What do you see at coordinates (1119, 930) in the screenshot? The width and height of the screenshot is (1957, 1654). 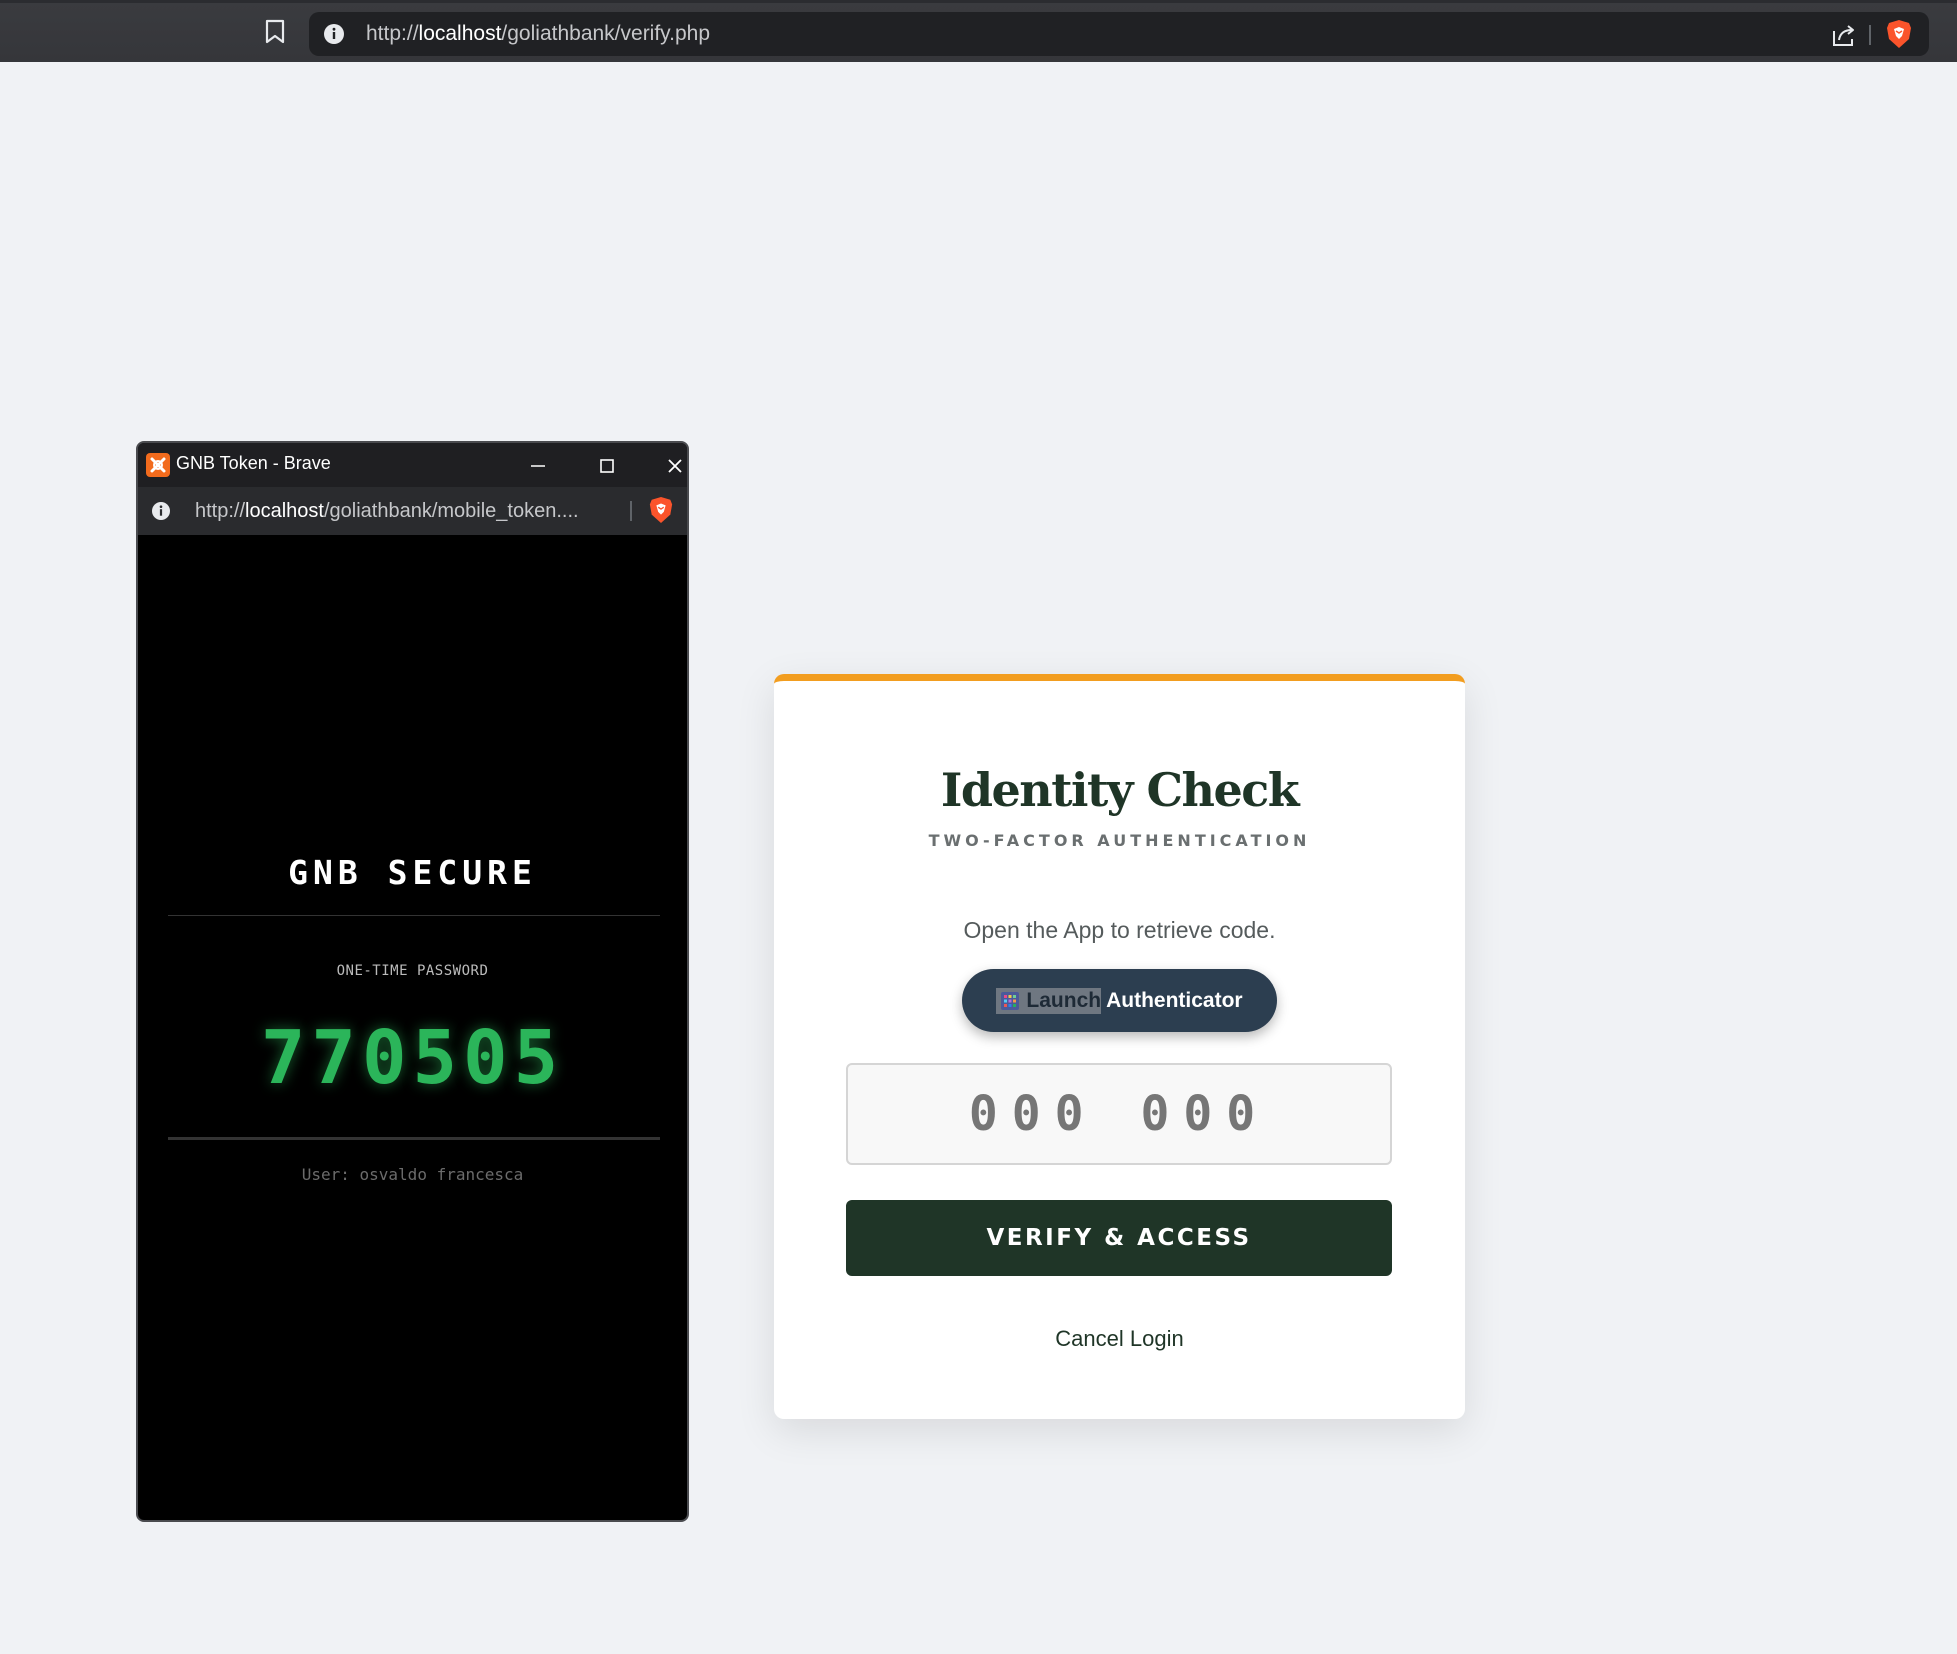 I see `instruction-text: Open the App to retrieve code.` at bounding box center [1119, 930].